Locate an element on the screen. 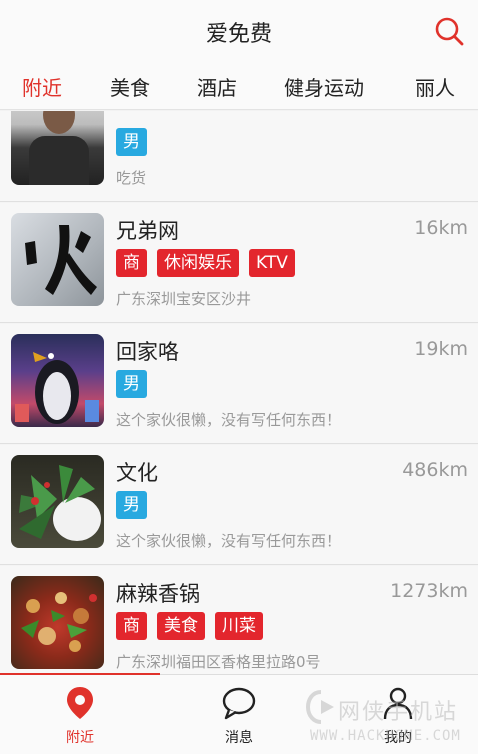 Image resolution: width=478 pixels, height=754 pixels. person-icon is located at coordinates (398, 703).